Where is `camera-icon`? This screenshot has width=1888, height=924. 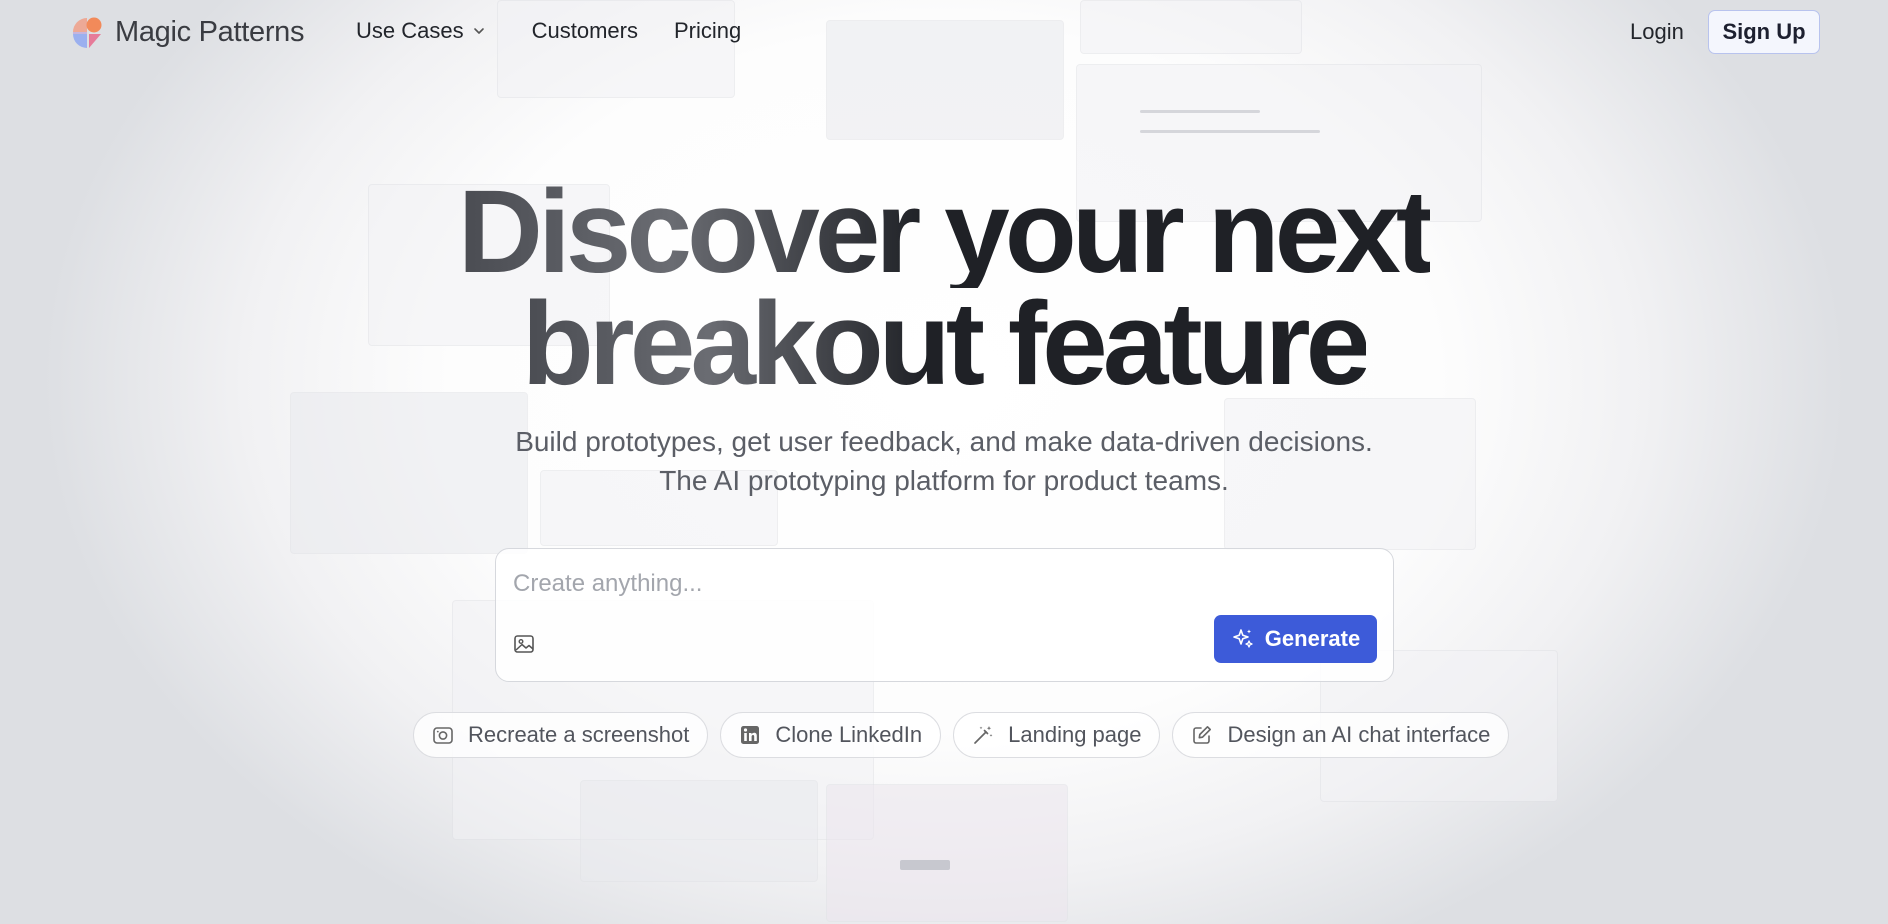
camera-icon is located at coordinates (443, 735).